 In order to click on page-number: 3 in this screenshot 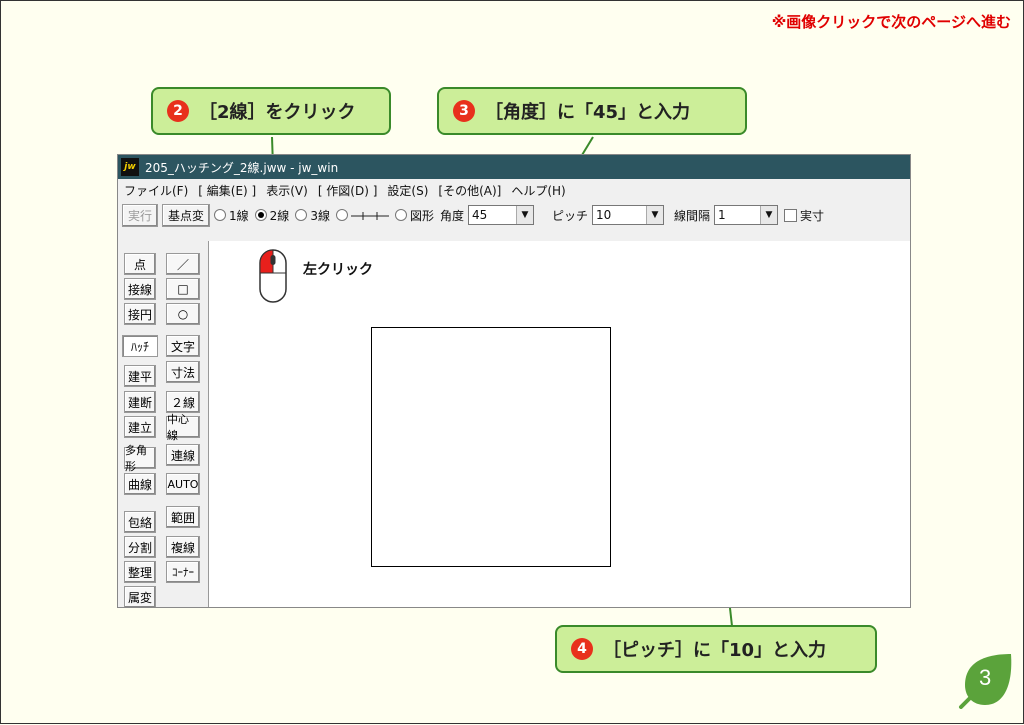, I will do `click(985, 677)`.